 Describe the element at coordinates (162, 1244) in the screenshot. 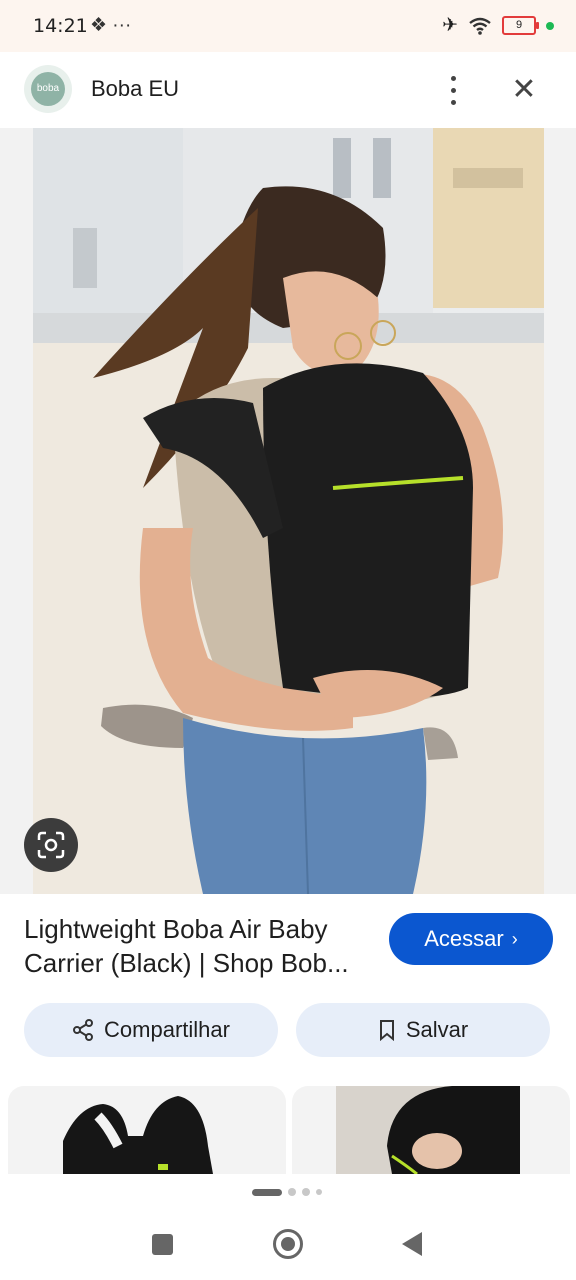

I see `recents-button` at that location.